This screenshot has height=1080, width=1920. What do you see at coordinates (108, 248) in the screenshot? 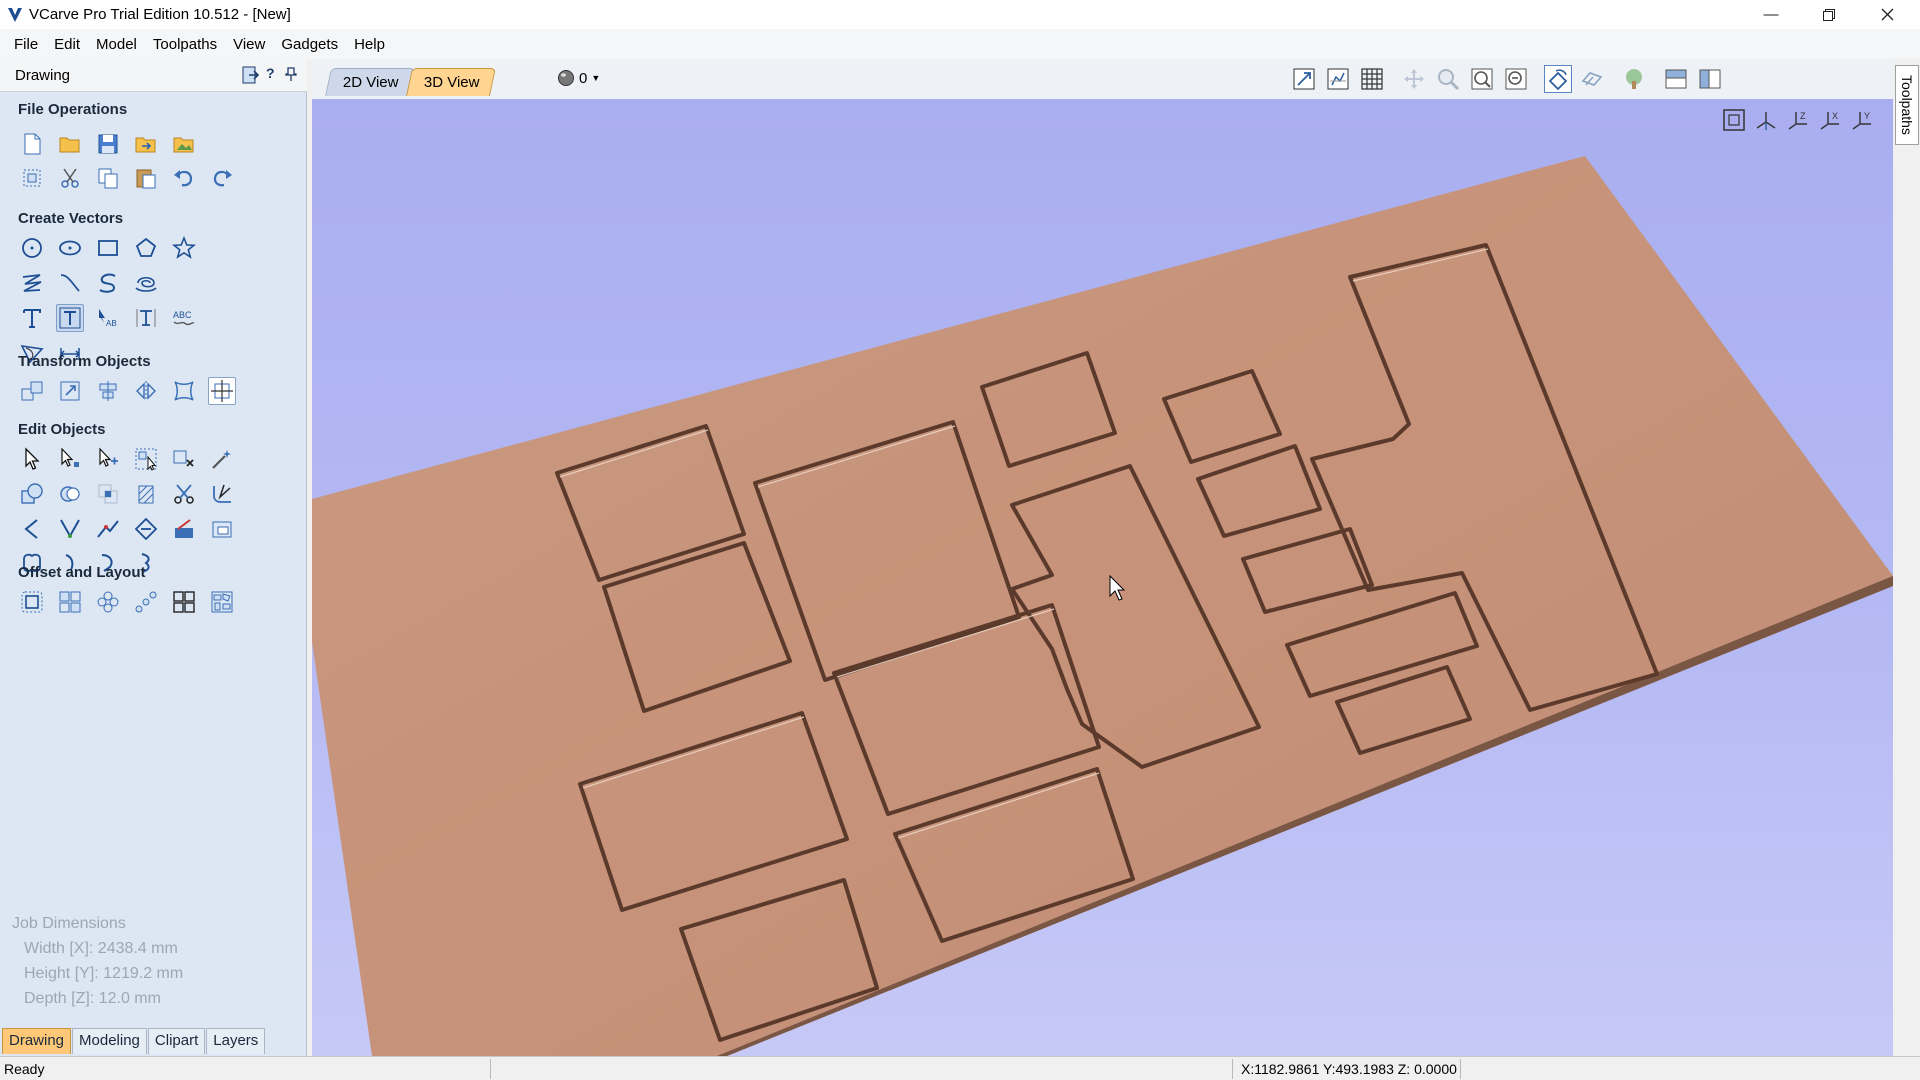
I see `draw-rectangle-button` at bounding box center [108, 248].